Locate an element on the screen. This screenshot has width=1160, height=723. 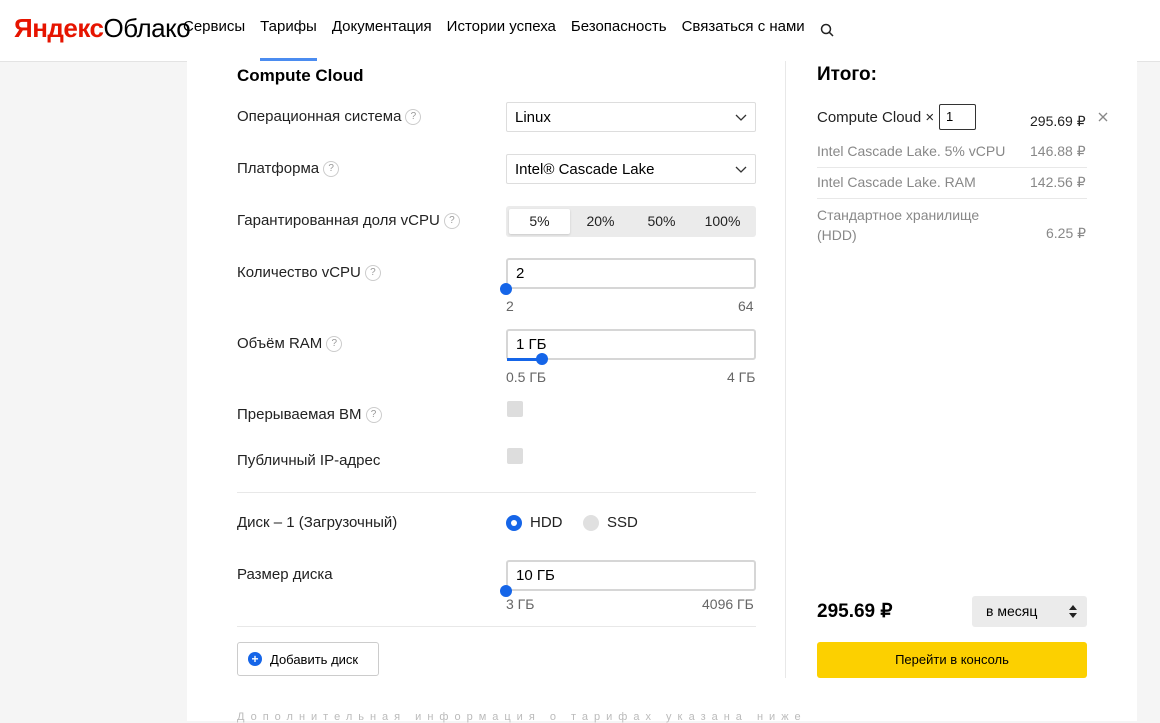
disk-size-label: Размер диска is located at coordinates (285, 574).